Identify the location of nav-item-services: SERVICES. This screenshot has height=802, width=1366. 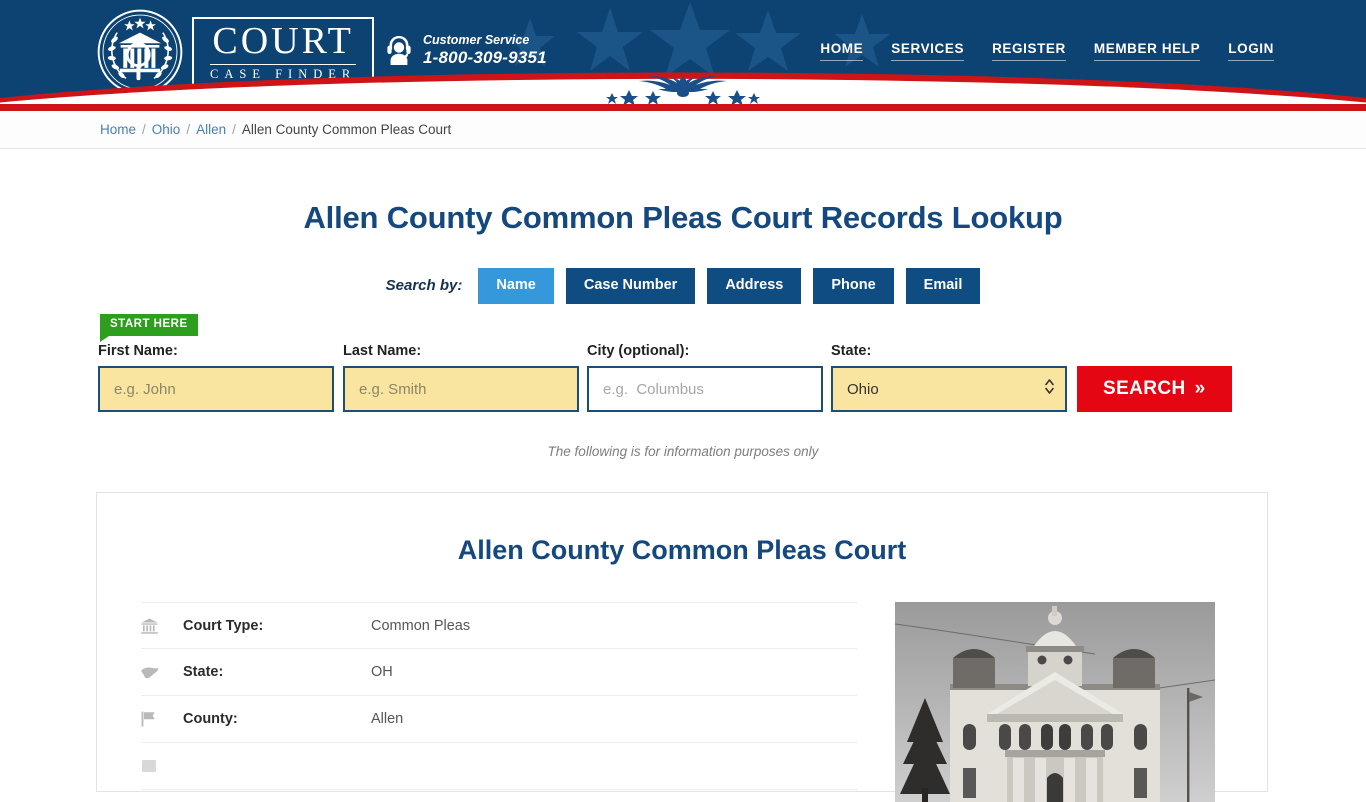
(928, 51).